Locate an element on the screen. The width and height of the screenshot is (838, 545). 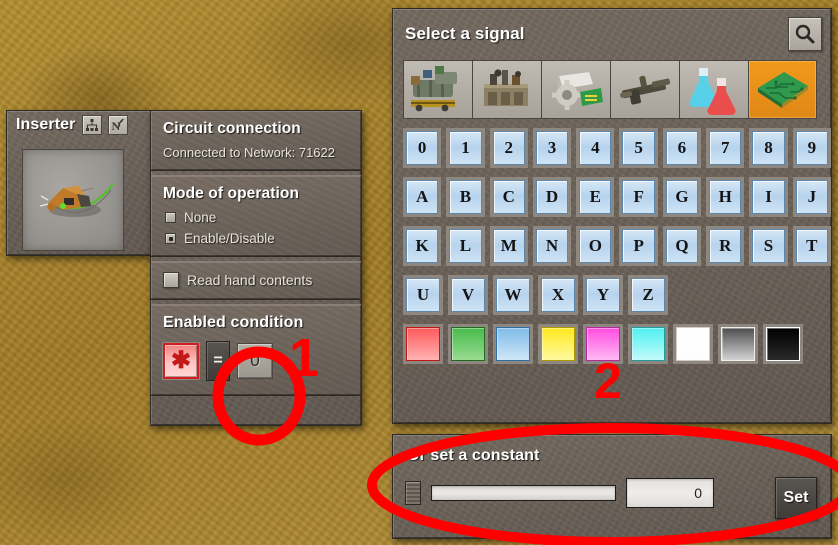
signal-key-f: F is located at coordinates (638, 197).